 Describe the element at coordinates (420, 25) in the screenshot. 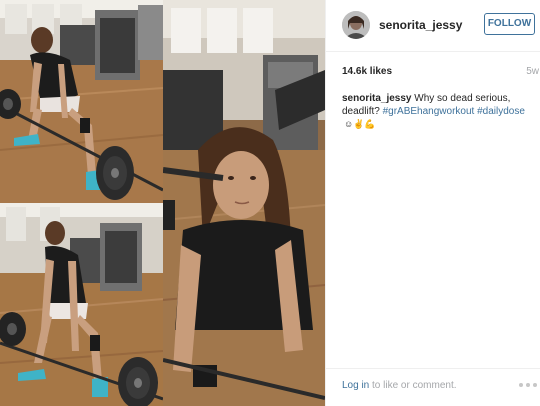

I see `username-link: senorita_jessy` at that location.